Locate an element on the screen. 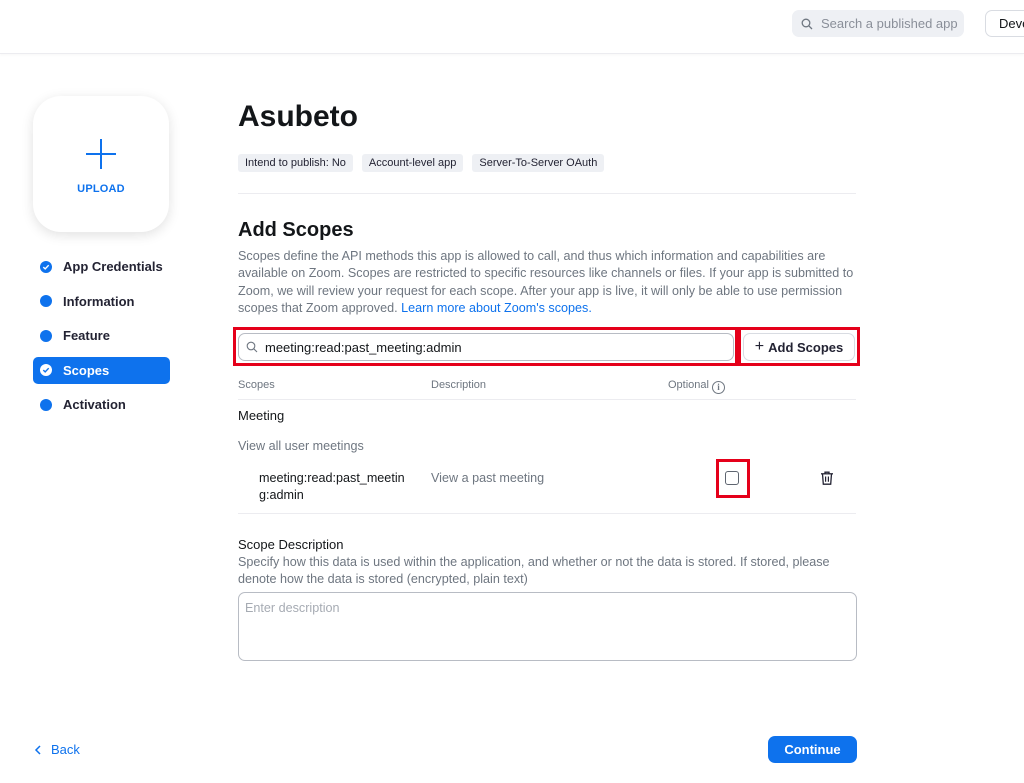 This screenshot has width=1024, height=783. info-icon: i is located at coordinates (718, 387).